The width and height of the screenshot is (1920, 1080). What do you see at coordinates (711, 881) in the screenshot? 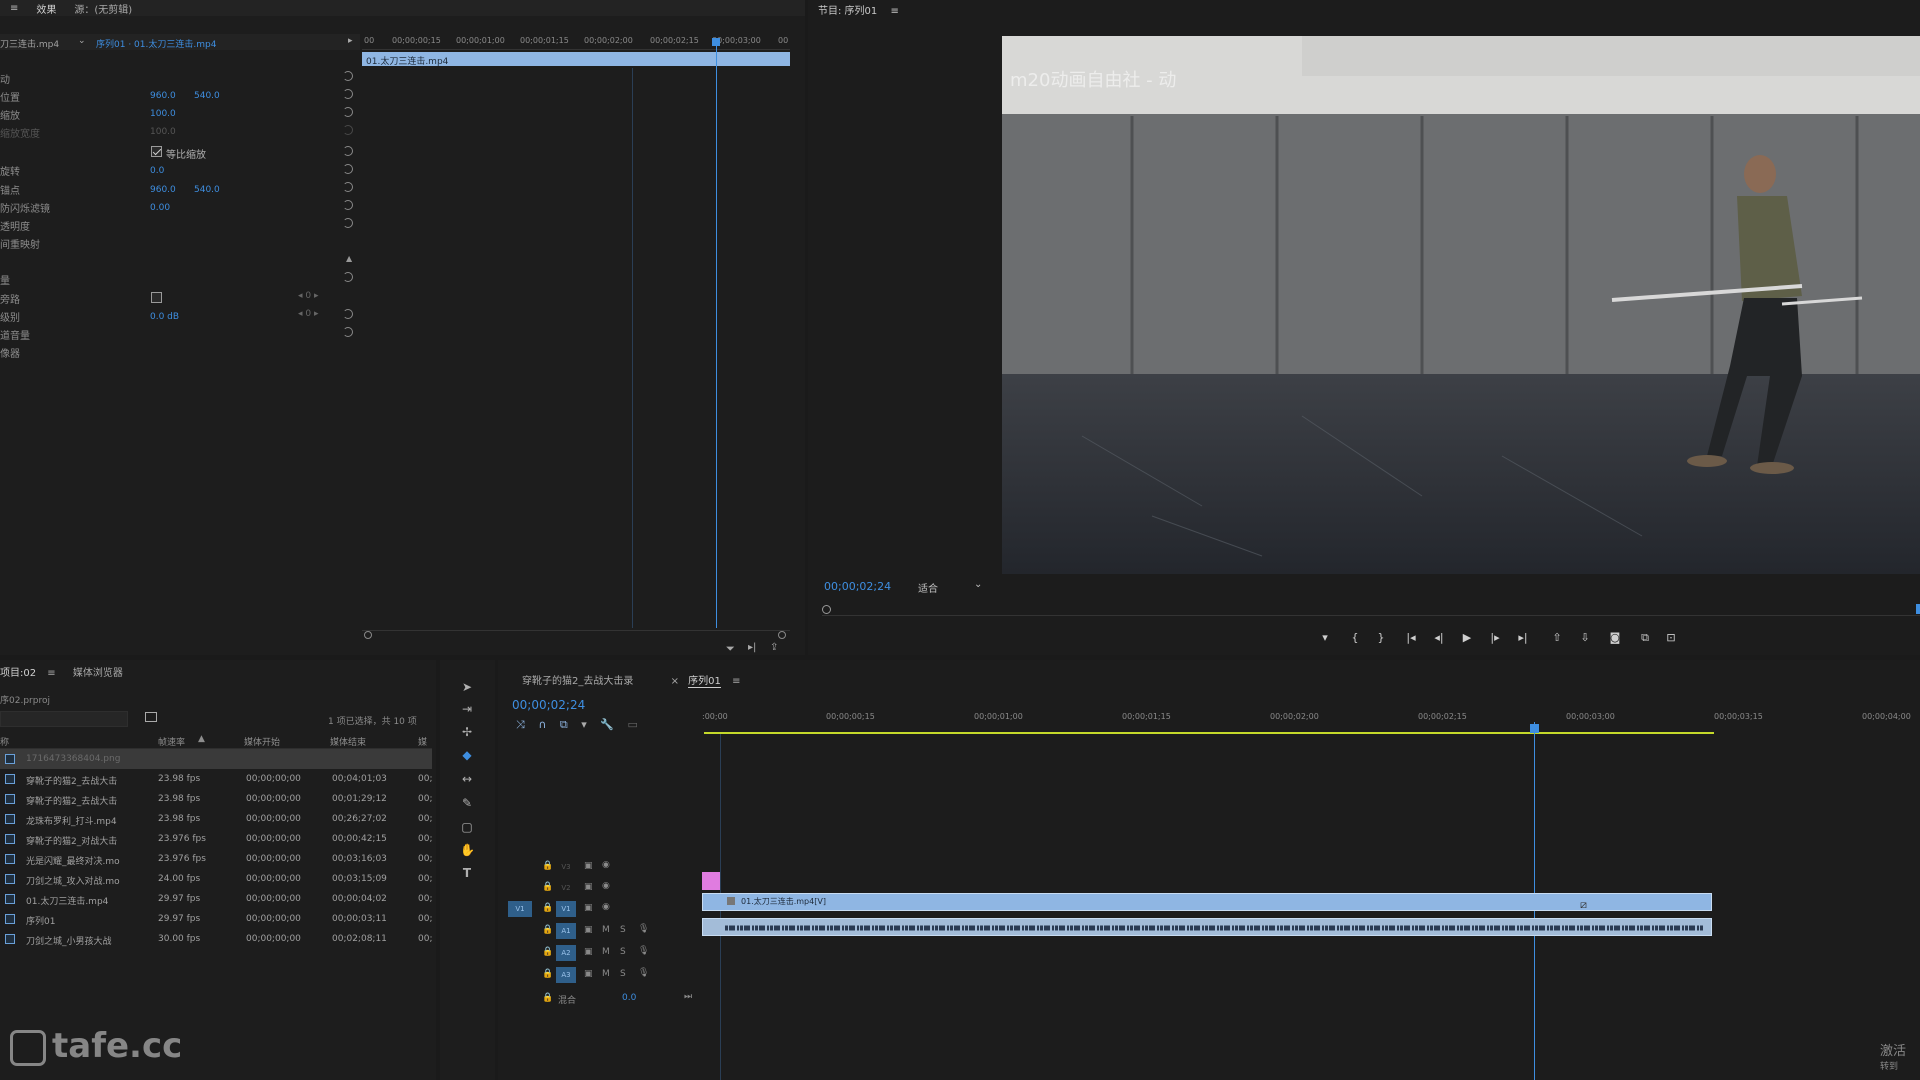
I see `pink-clip` at bounding box center [711, 881].